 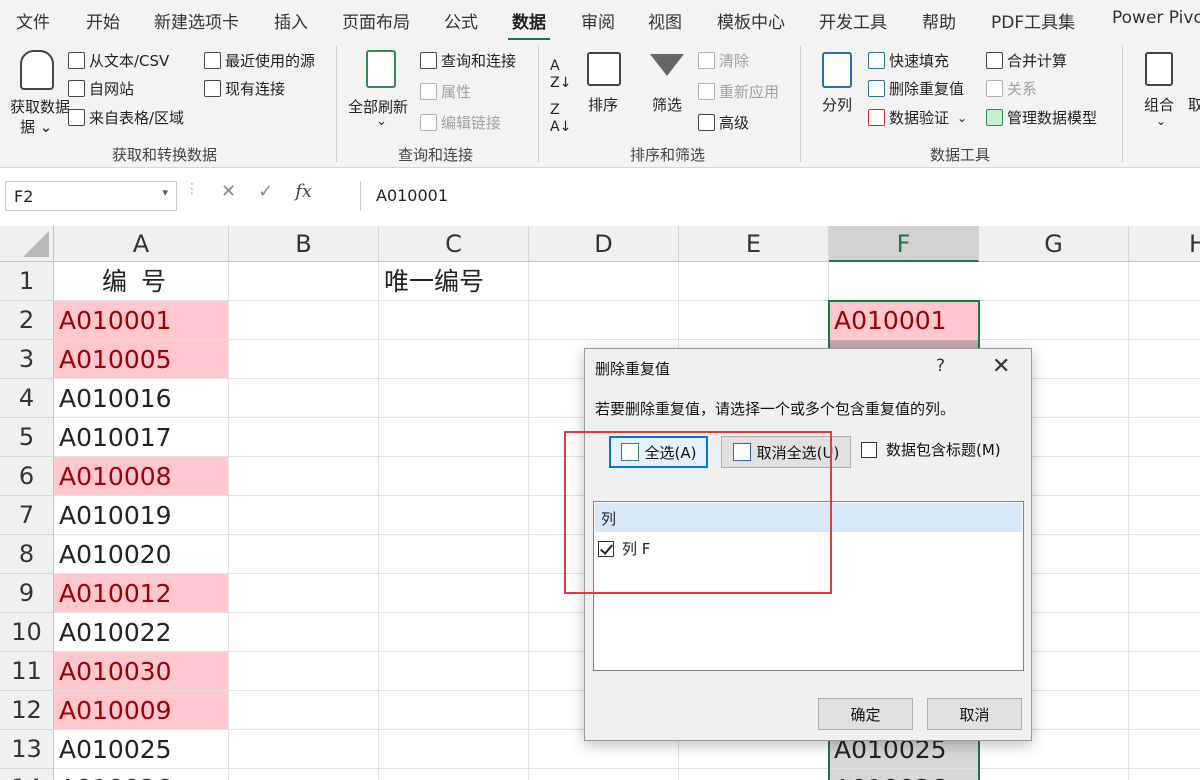 I want to click on cell-A1: 编号, so click(x=141, y=281).